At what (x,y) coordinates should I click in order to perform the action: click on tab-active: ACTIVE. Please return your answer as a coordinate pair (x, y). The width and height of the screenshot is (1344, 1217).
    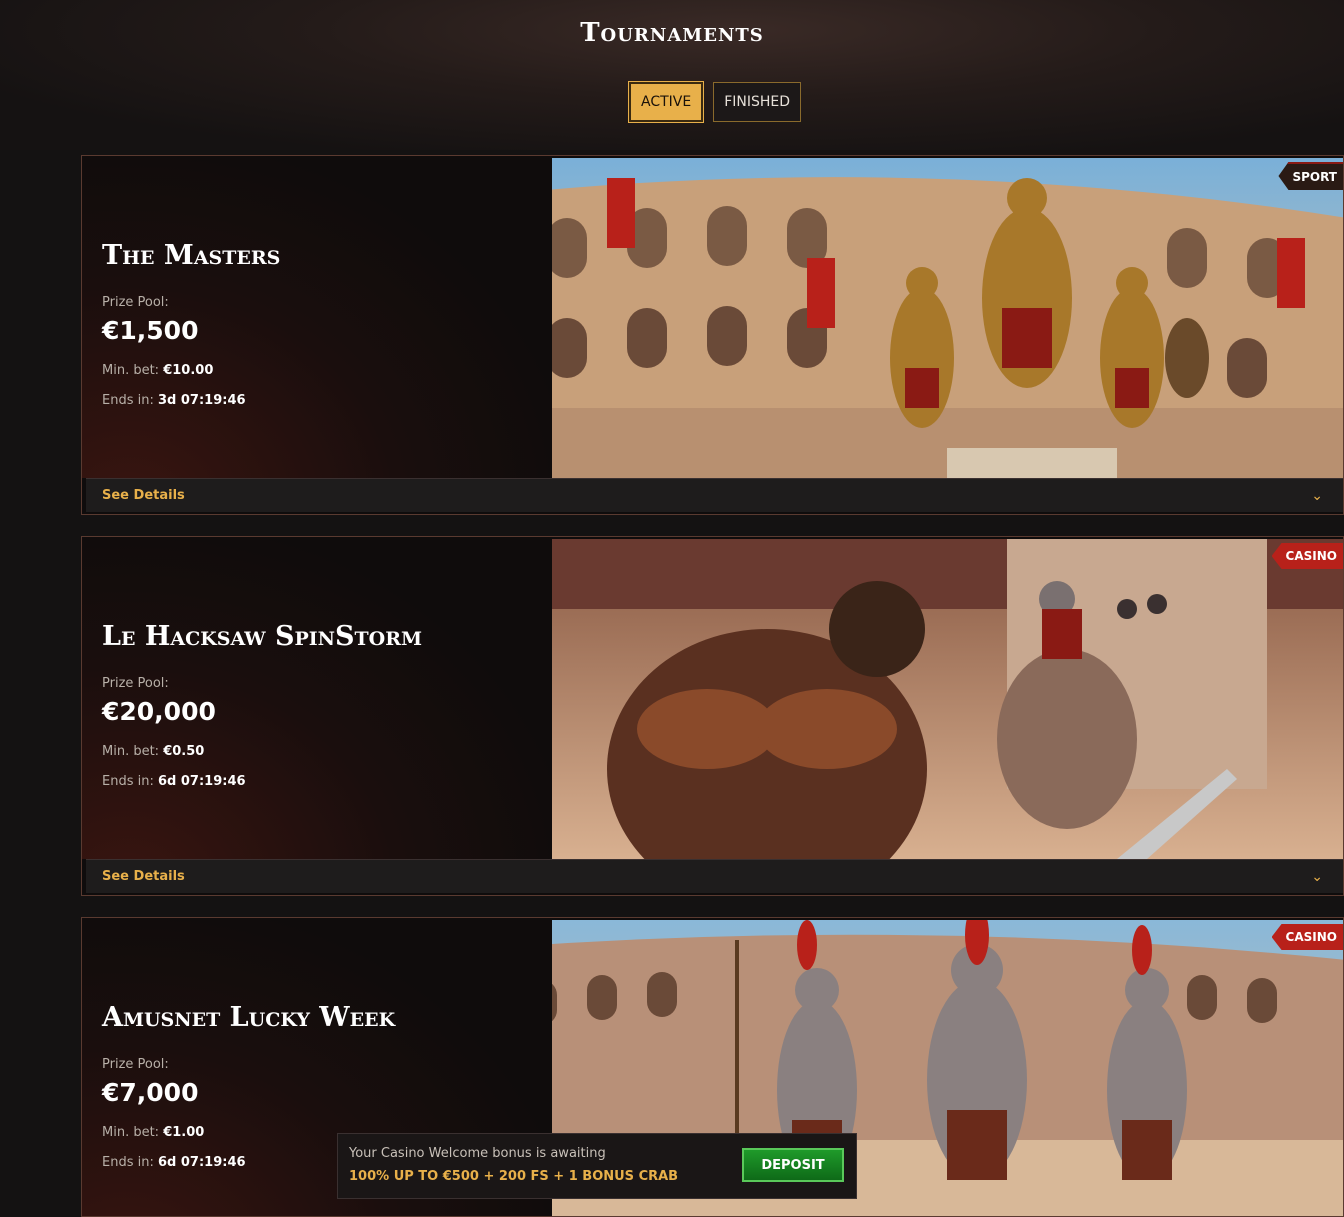
    Looking at the image, I should click on (666, 102).